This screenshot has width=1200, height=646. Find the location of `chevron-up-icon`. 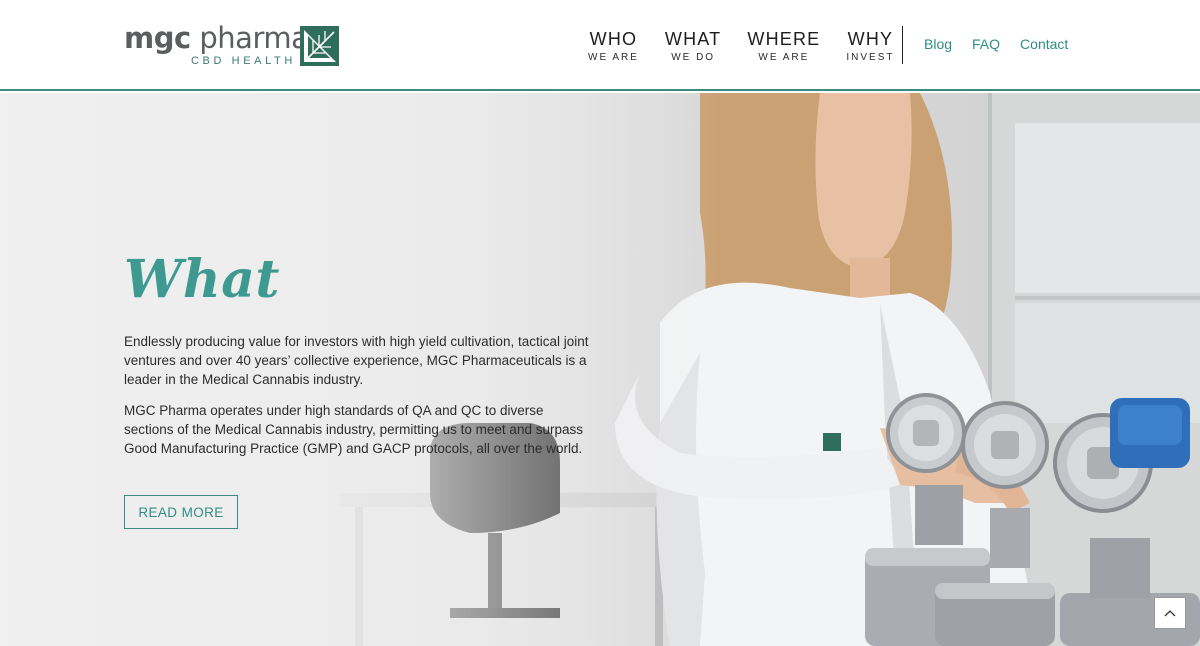

chevron-up-icon is located at coordinates (1170, 613).